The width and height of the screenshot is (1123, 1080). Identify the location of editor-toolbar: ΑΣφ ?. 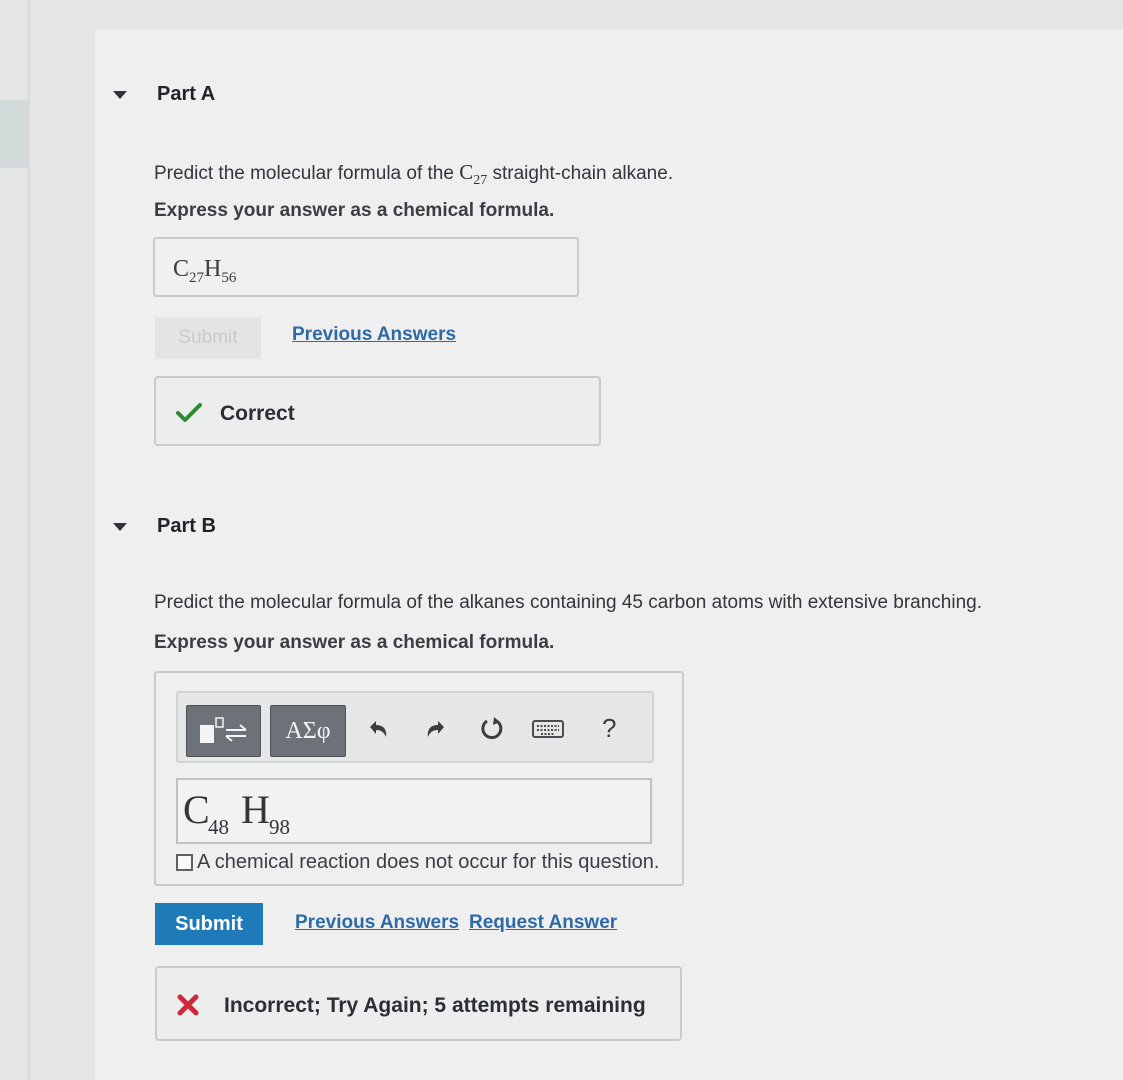
(415, 727).